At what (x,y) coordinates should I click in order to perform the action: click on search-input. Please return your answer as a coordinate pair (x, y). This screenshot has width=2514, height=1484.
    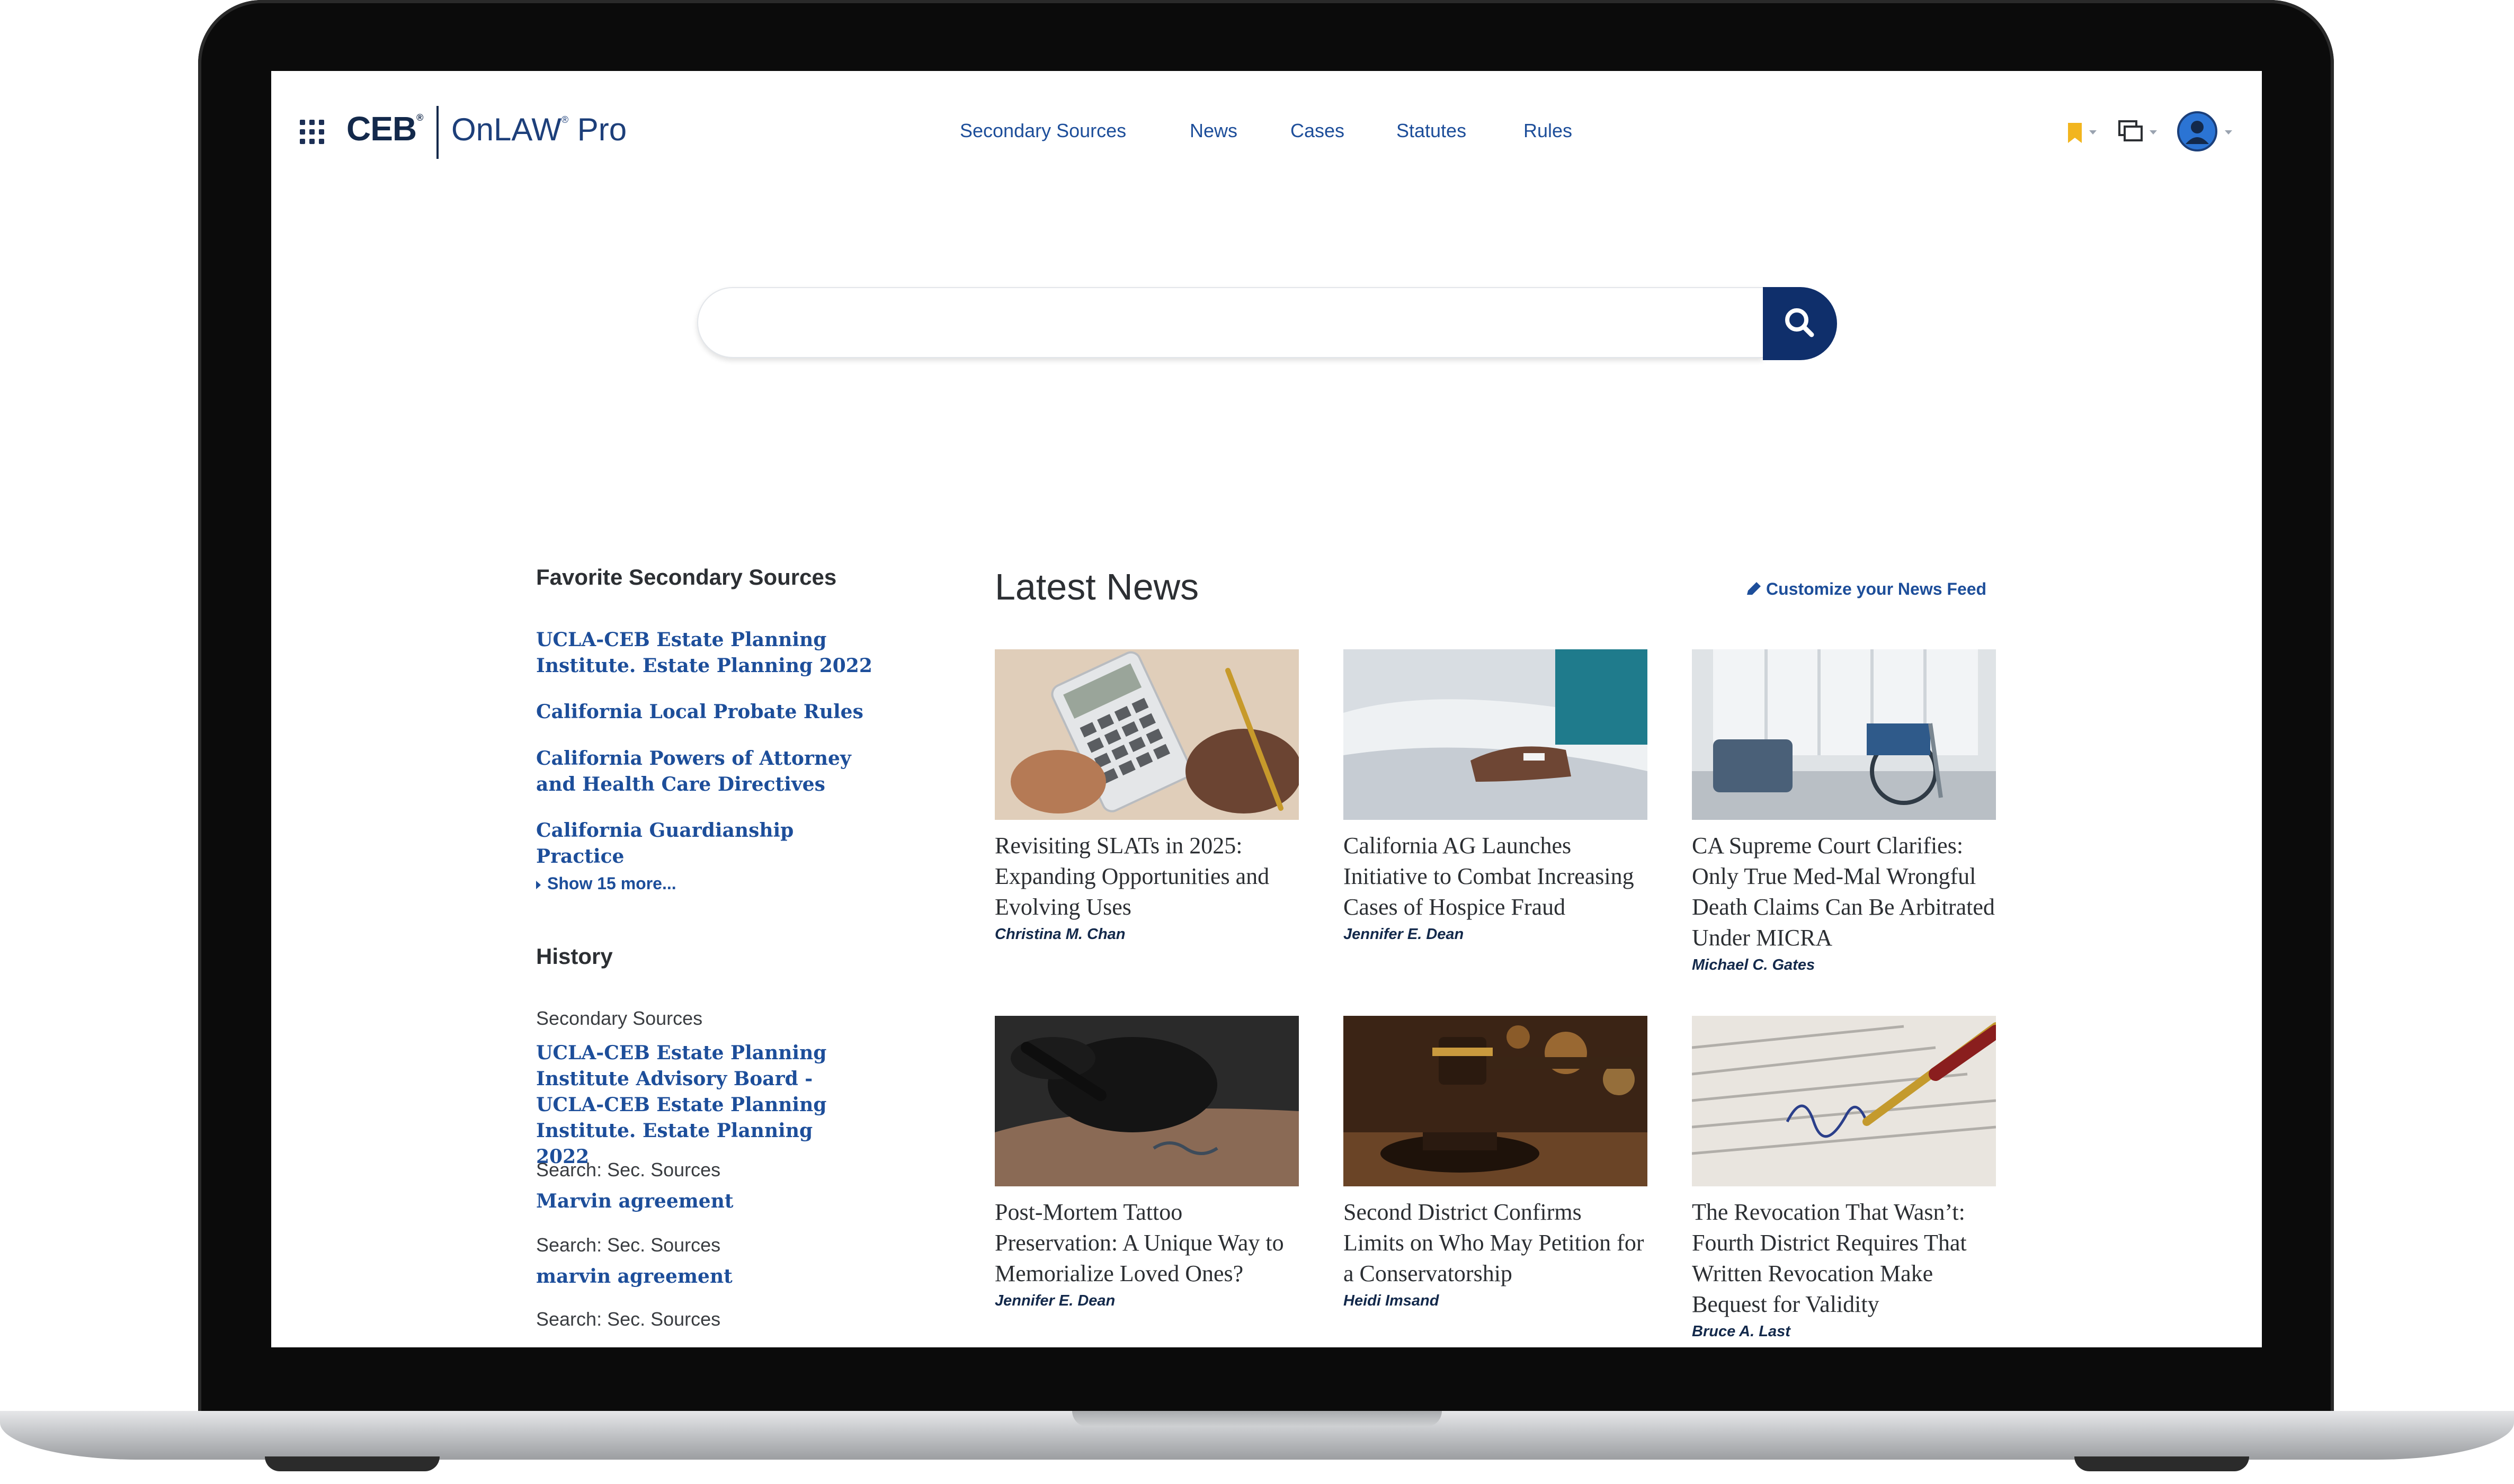
    Looking at the image, I should click on (1230, 323).